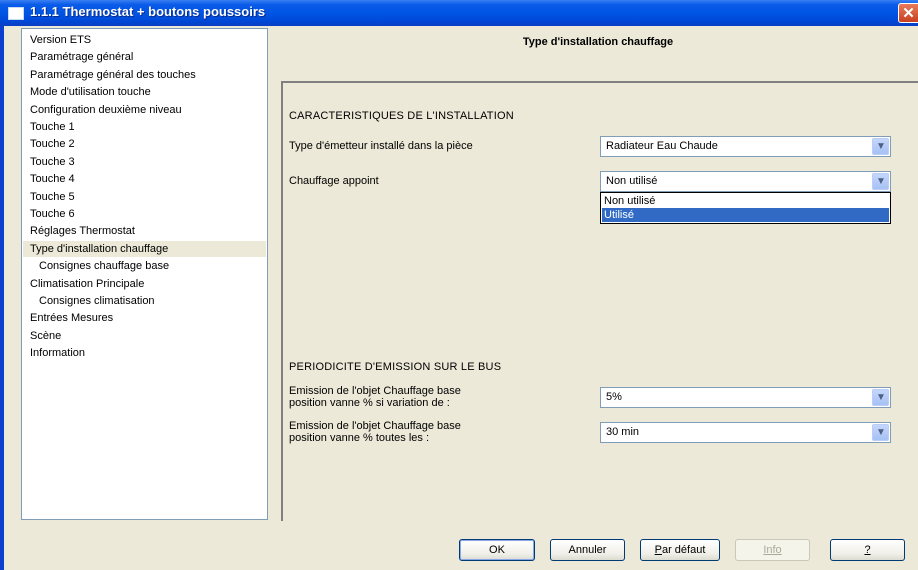  What do you see at coordinates (587, 550) in the screenshot?
I see `cancel-button: Annuler` at bounding box center [587, 550].